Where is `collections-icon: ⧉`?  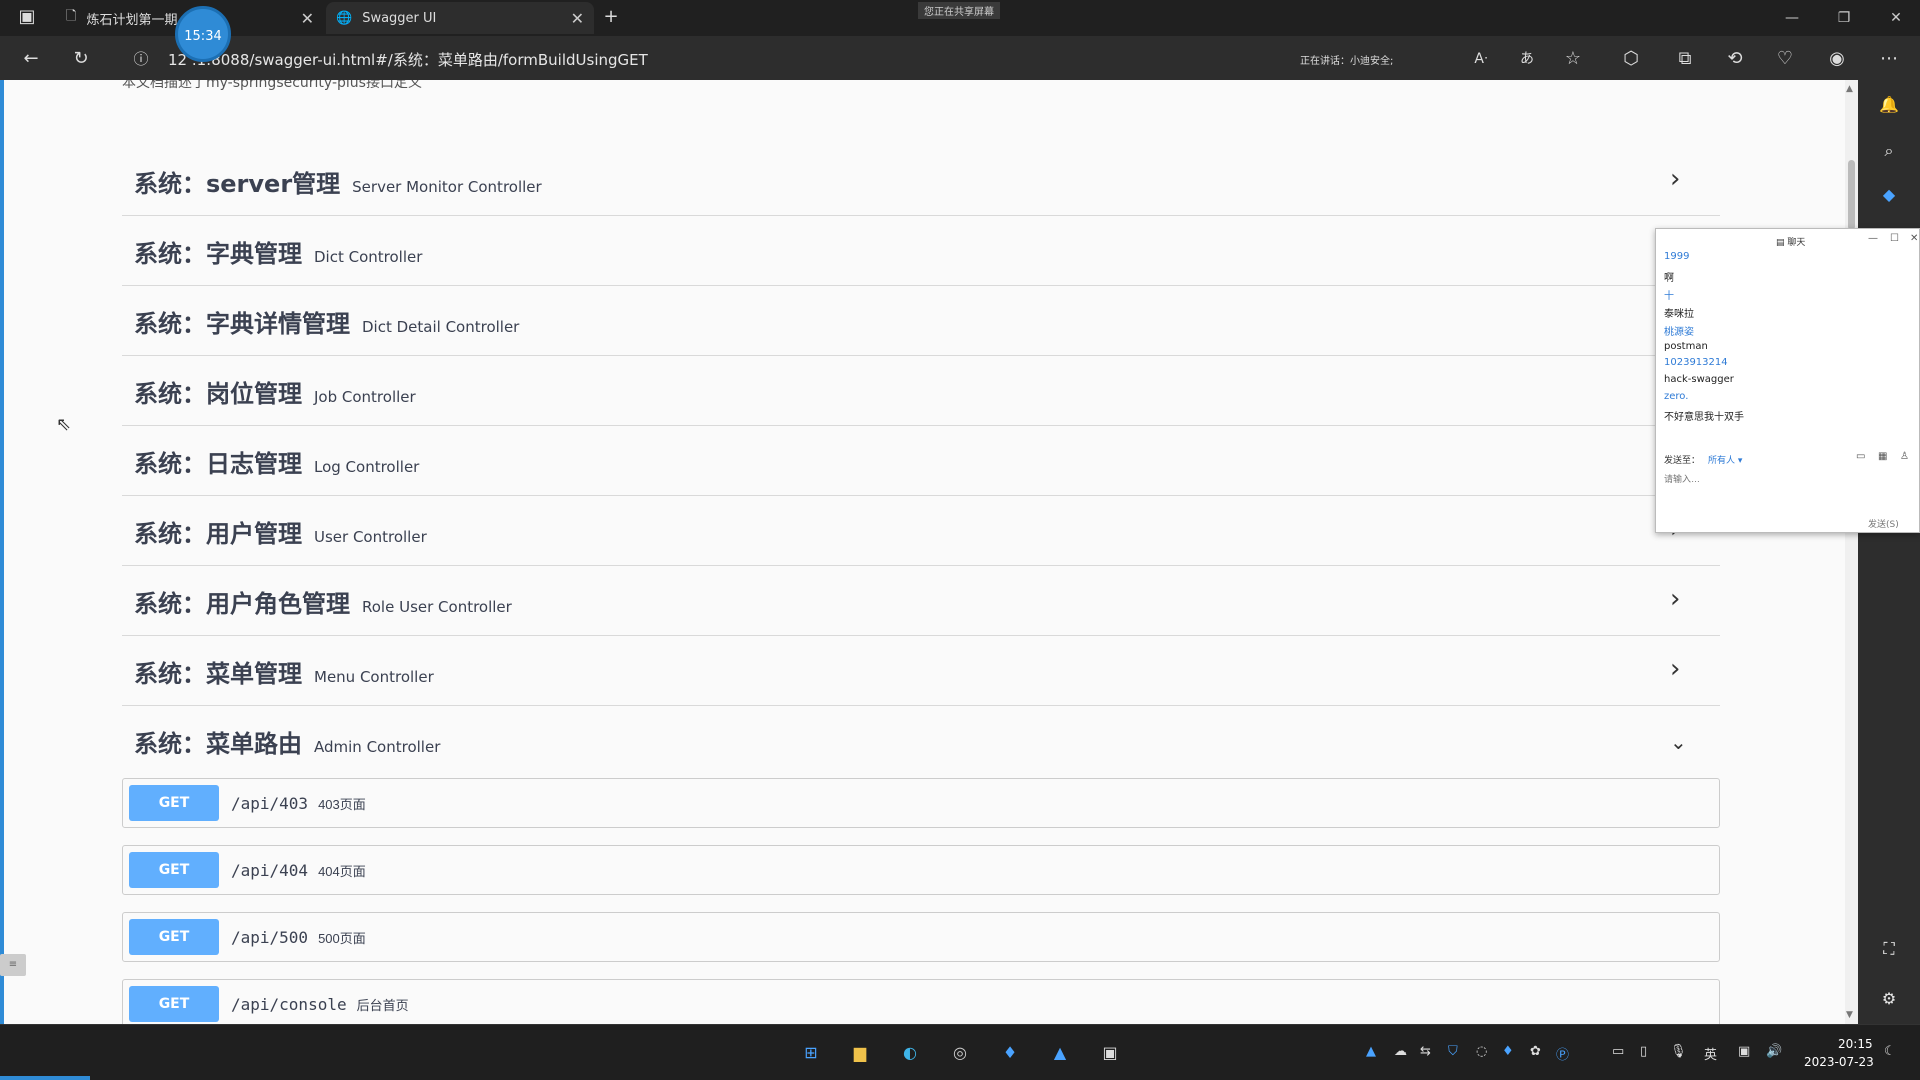 collections-icon: ⧉ is located at coordinates (1685, 59).